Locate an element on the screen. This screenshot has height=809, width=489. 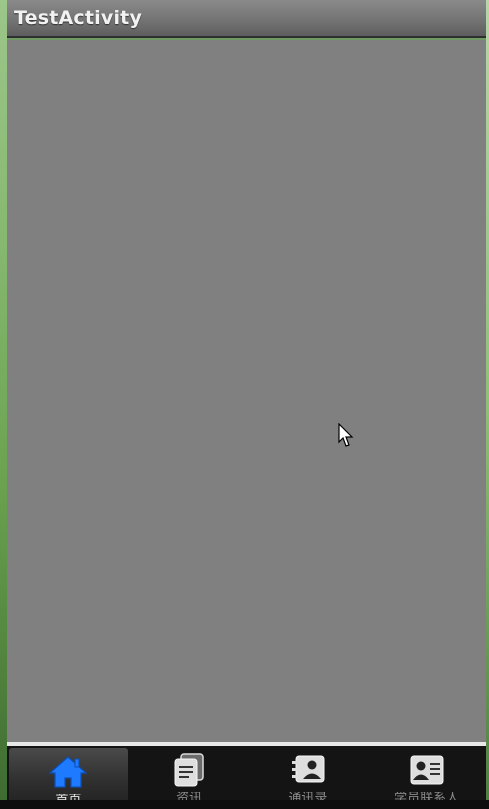
tab-trainee-contacts: 学员联系人 is located at coordinates (426, 776).